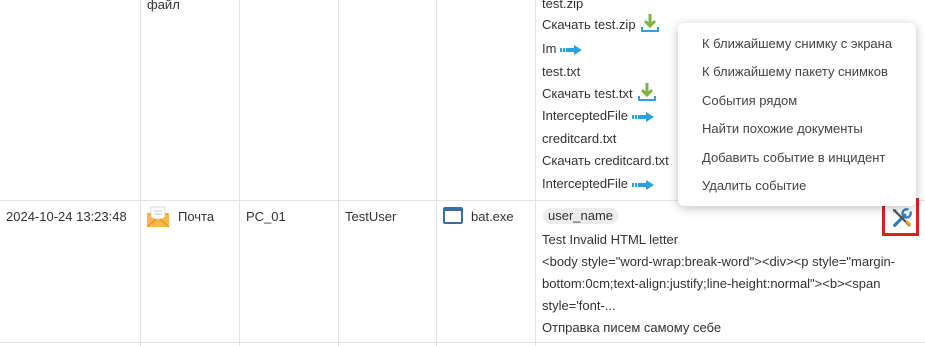  I want to click on menu-item-nearest-screenshot-pack: К ближайшему пакету снимков, so click(795, 72).